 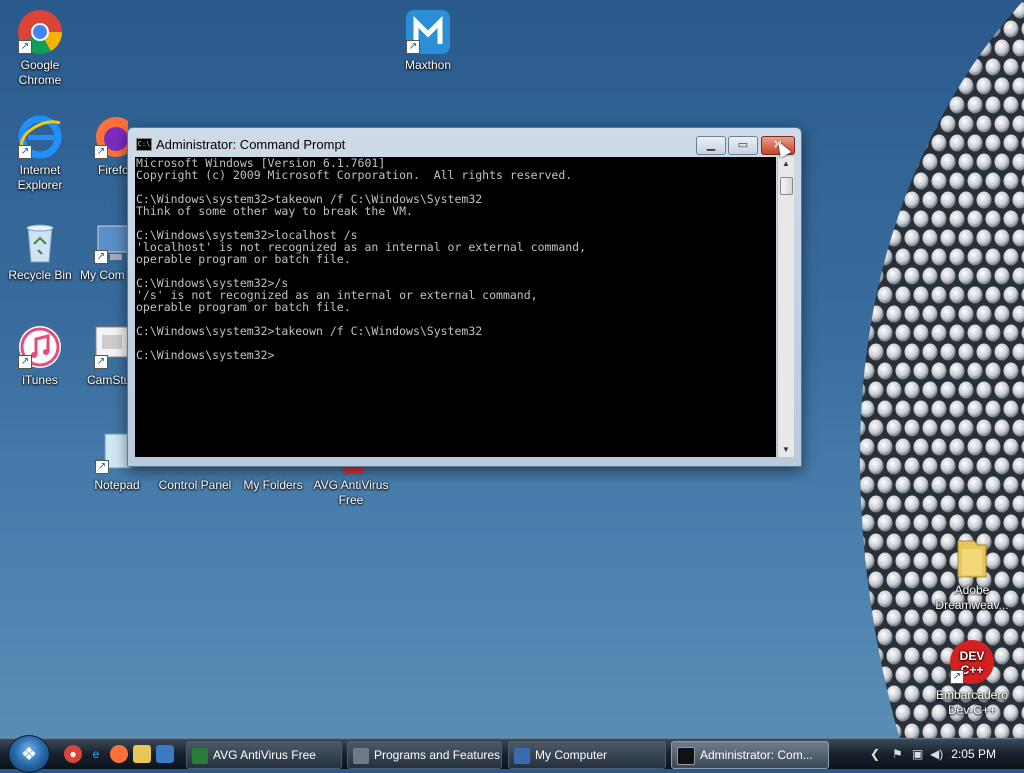 I want to click on taskbar-item-programs: Programs and Features, so click(x=424, y=755).